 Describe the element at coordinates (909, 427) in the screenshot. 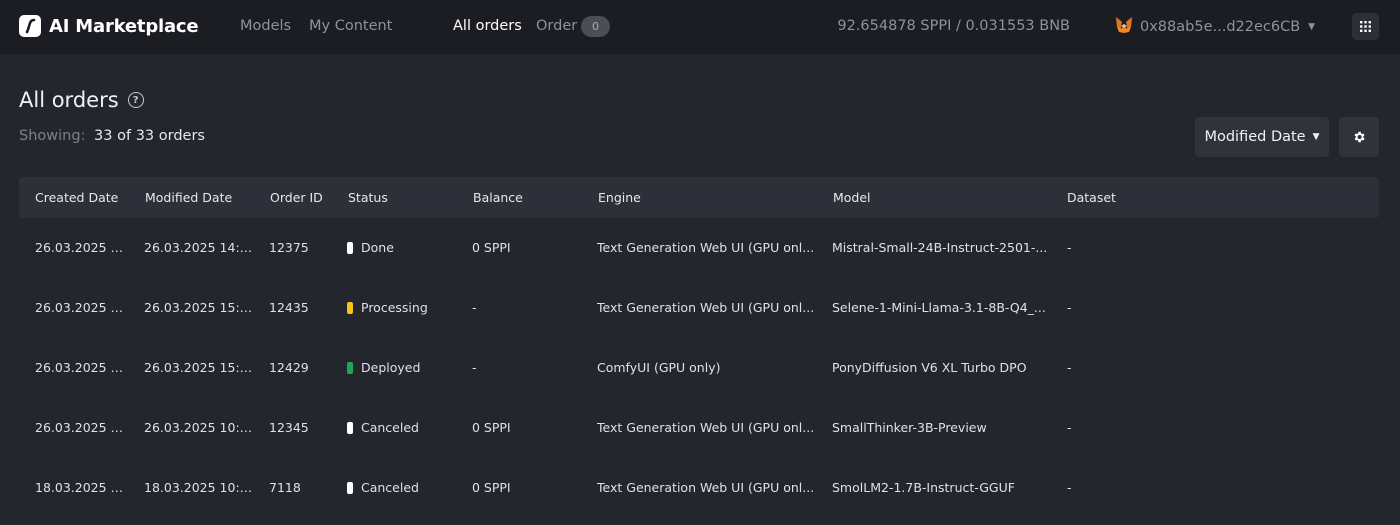

I see `cell-model: SmallThinker-3B-Preview` at that location.